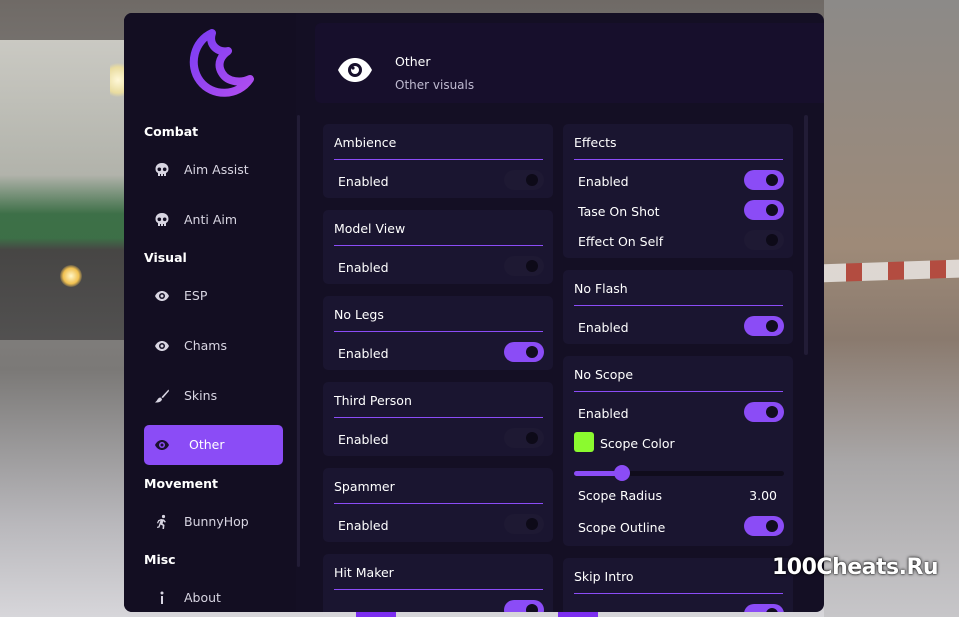 This screenshot has height=617, width=959. I want to click on tase-on-shot-toggle, so click(764, 210).